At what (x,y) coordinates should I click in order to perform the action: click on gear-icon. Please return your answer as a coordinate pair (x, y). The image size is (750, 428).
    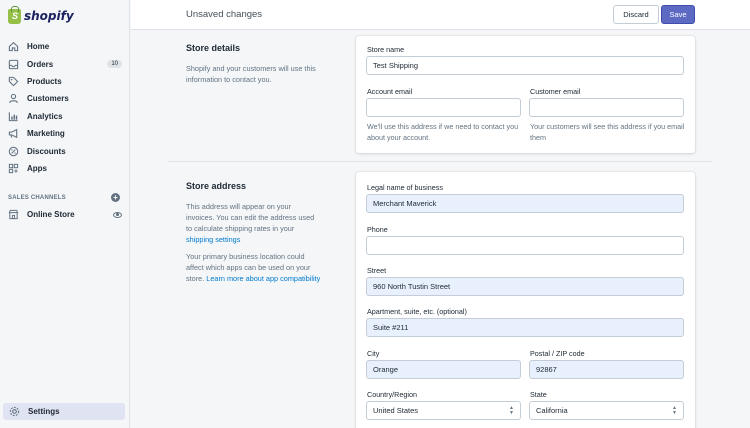
    Looking at the image, I should click on (14, 412).